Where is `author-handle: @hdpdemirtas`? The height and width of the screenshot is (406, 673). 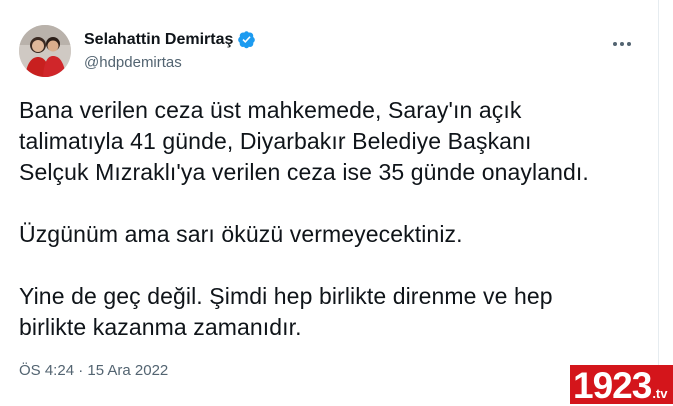 author-handle: @hdpdemirtas is located at coordinates (133, 62).